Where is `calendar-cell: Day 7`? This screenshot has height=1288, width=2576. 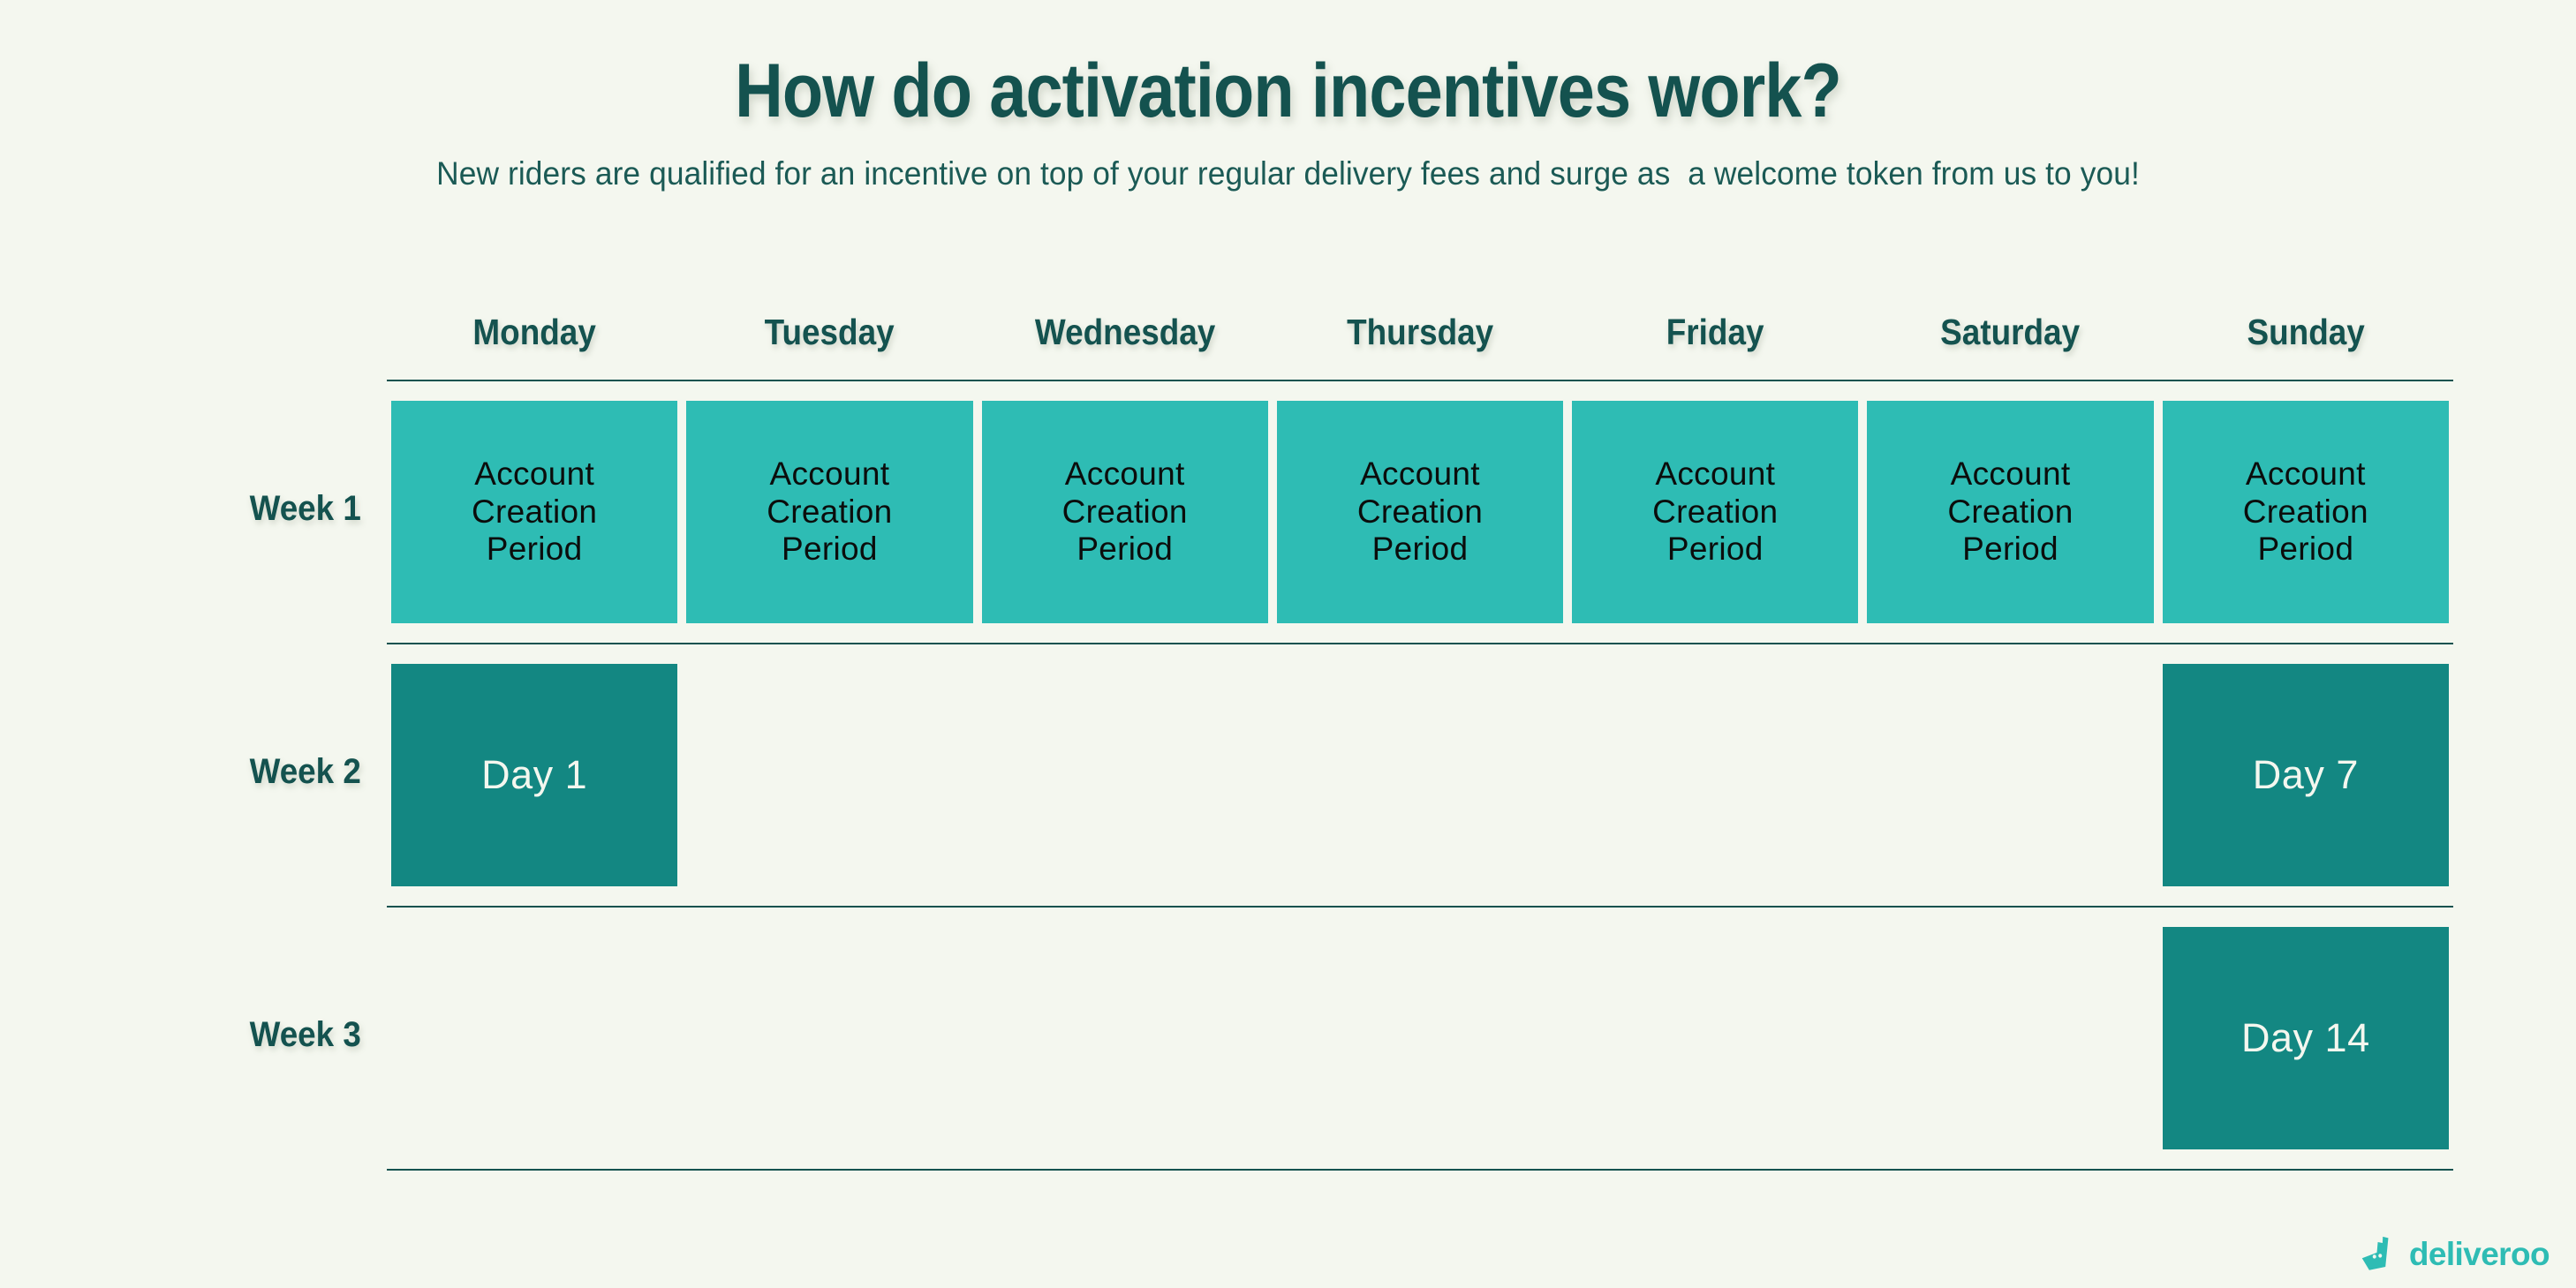 calendar-cell: Day 7 is located at coordinates (2305, 775).